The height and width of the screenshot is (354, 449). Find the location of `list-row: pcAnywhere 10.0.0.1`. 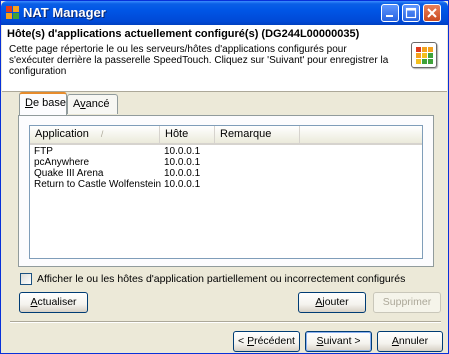

list-row: pcAnywhere 10.0.0.1 is located at coordinates (226, 162).